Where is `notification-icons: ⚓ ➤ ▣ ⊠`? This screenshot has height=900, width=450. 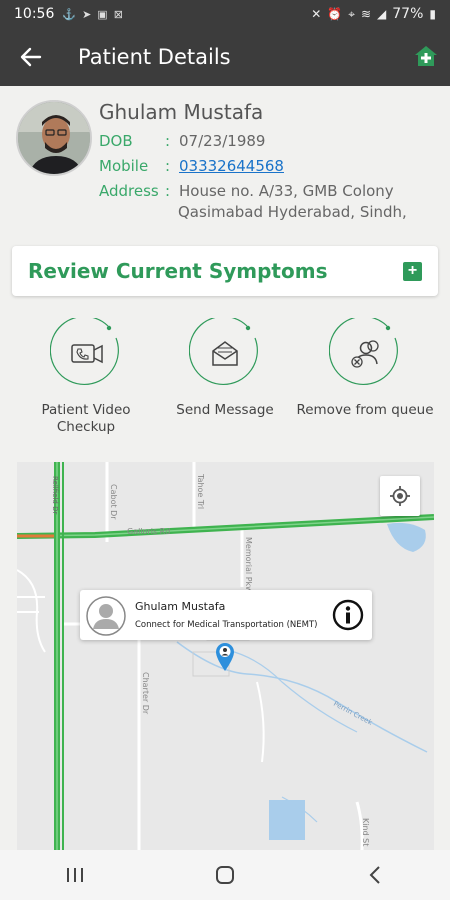 notification-icons: ⚓ ➤ ▣ ⊠ is located at coordinates (92, 14).